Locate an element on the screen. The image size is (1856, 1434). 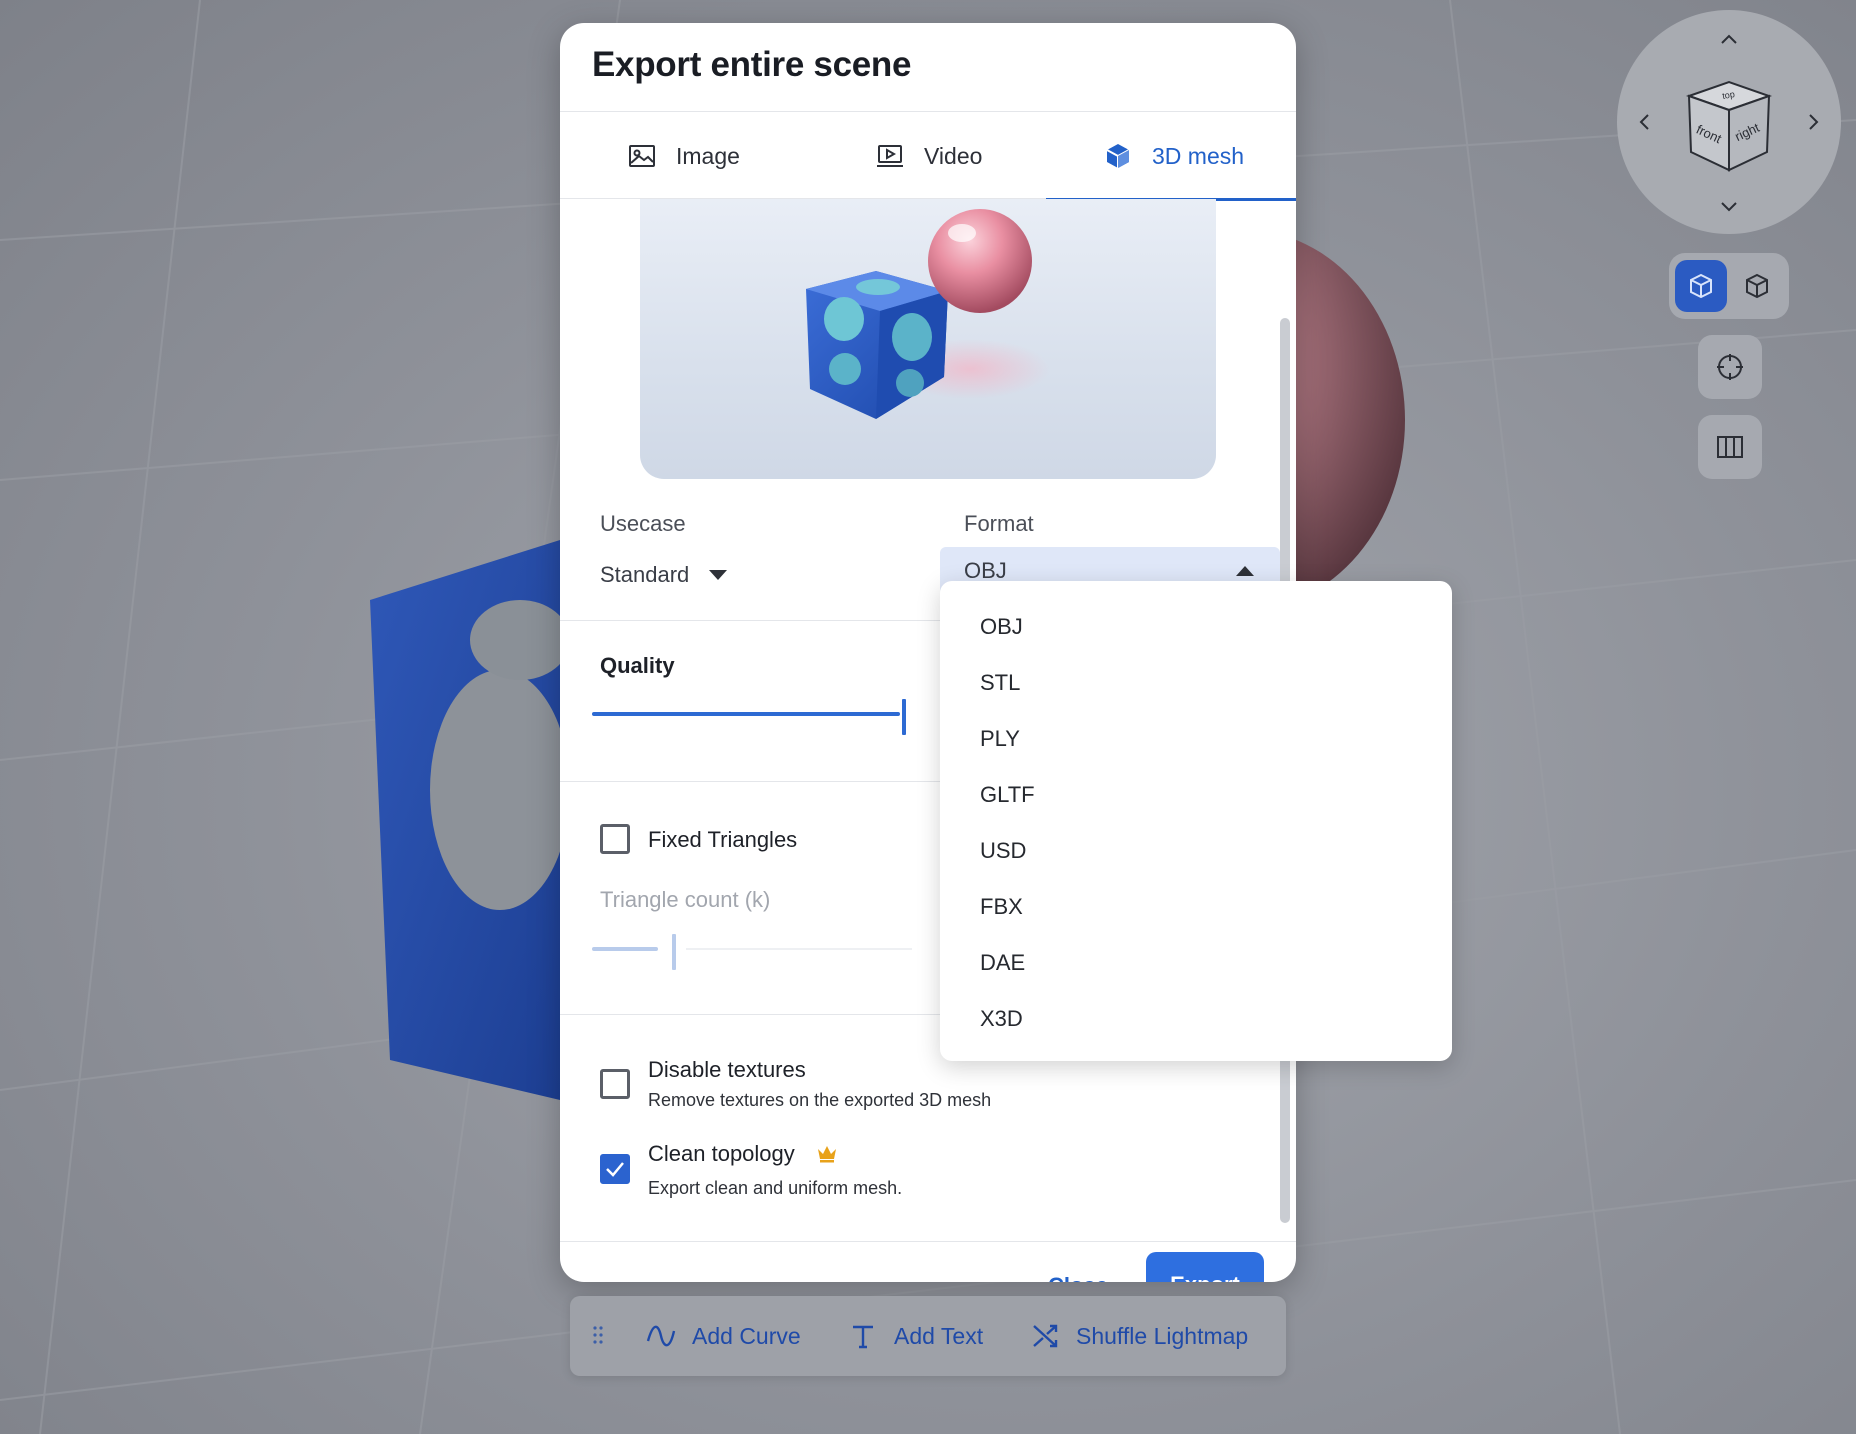
view-mode-toggle is located at coordinates (1729, 286).